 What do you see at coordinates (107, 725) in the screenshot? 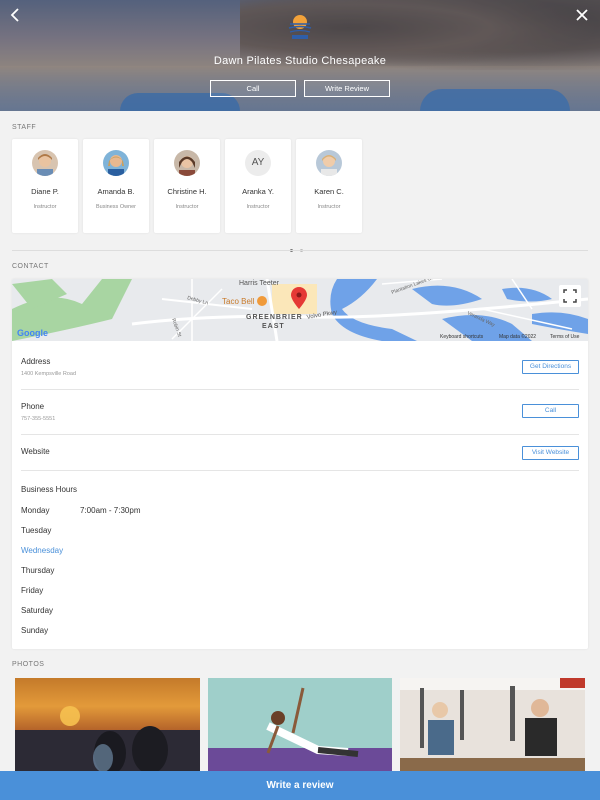
I see `photo-sunset-beach` at bounding box center [107, 725].